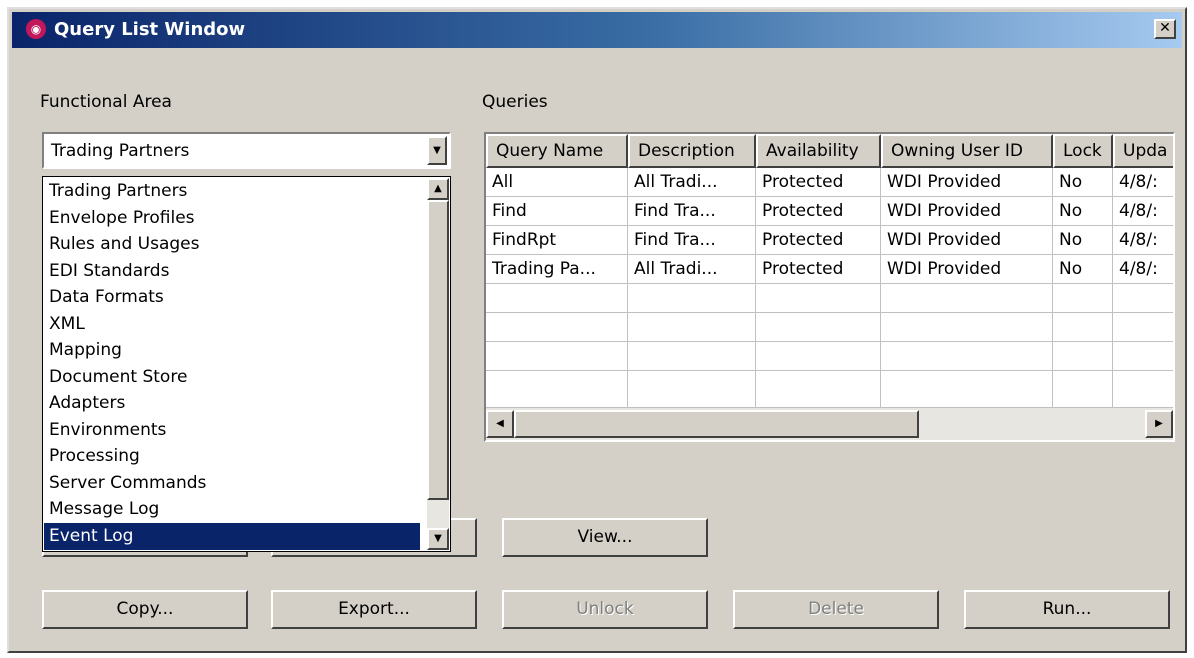 The width and height of the screenshot is (1194, 658). Describe the element at coordinates (597, 30) in the screenshot. I see `title-bar: ◉ Query List Window ✕` at that location.